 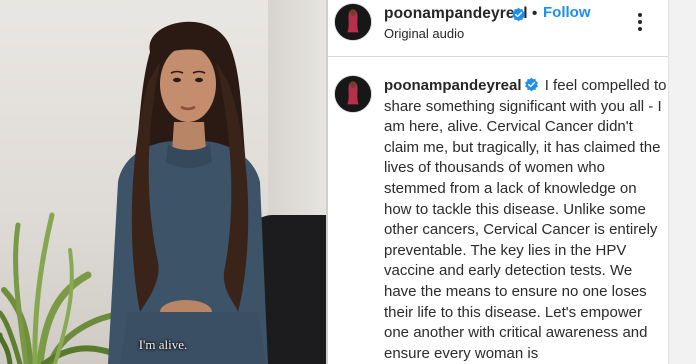 I want to click on more-options-icon, so click(x=640, y=22).